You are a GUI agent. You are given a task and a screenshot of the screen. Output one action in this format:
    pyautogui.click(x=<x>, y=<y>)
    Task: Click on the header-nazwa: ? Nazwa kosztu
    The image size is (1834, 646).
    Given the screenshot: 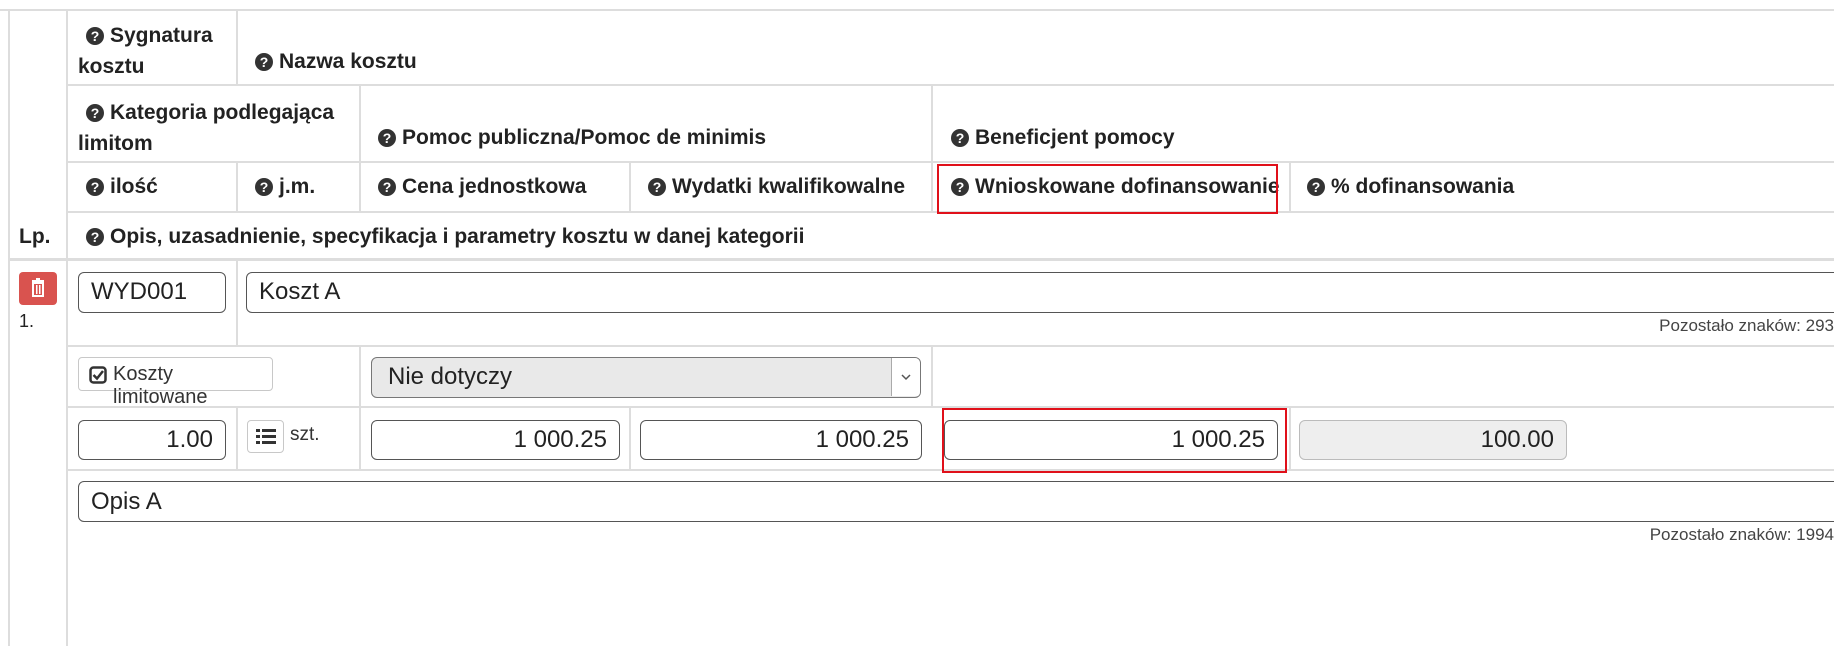 What is the action you would take?
    pyautogui.click(x=336, y=61)
    